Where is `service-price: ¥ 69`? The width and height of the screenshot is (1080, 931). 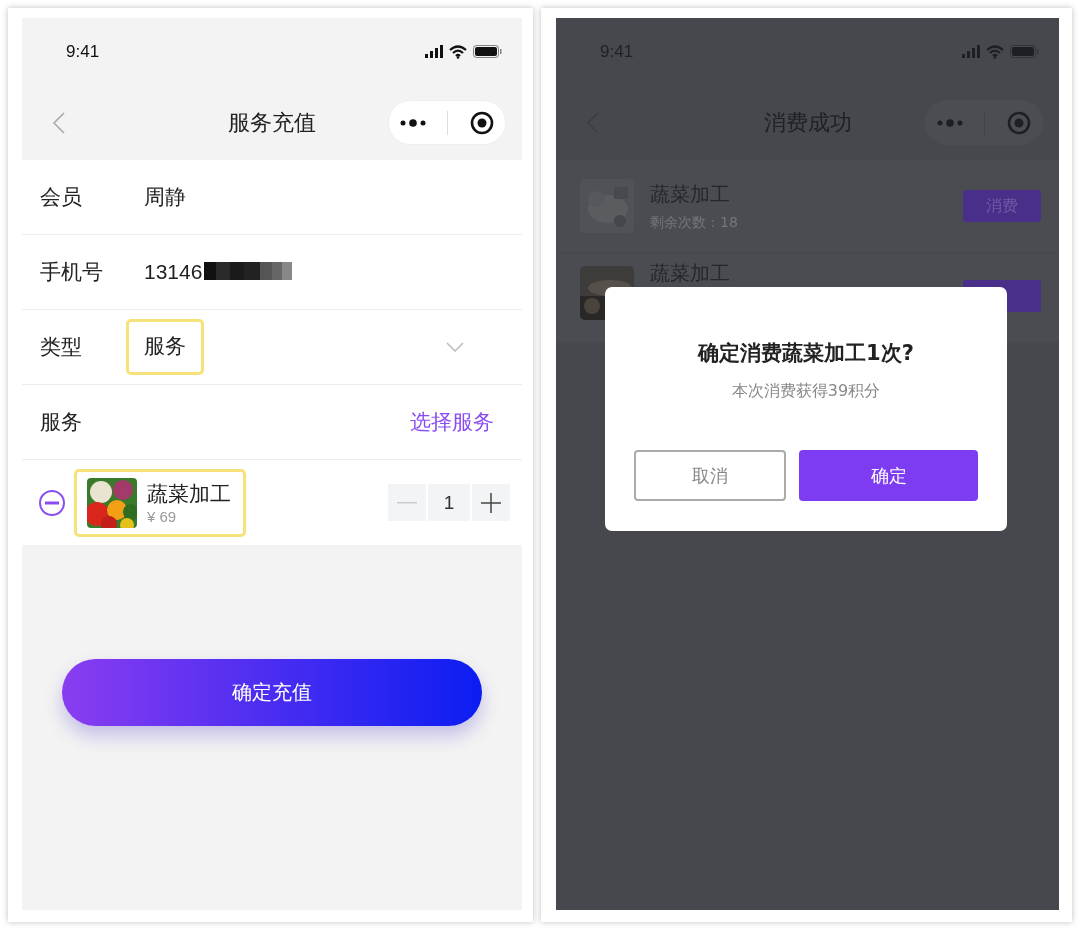
service-price: ¥ 69 is located at coordinates (162, 516).